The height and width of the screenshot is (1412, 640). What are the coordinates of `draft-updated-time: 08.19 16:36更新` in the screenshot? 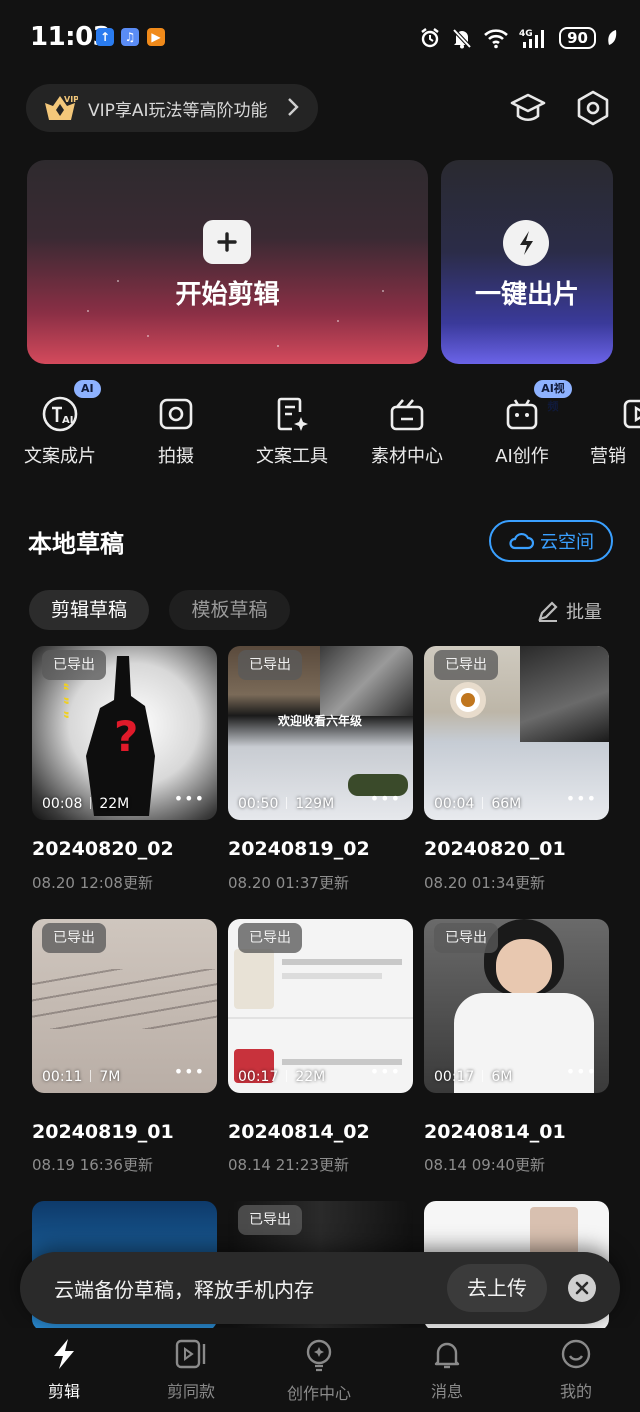 It's located at (92, 1165).